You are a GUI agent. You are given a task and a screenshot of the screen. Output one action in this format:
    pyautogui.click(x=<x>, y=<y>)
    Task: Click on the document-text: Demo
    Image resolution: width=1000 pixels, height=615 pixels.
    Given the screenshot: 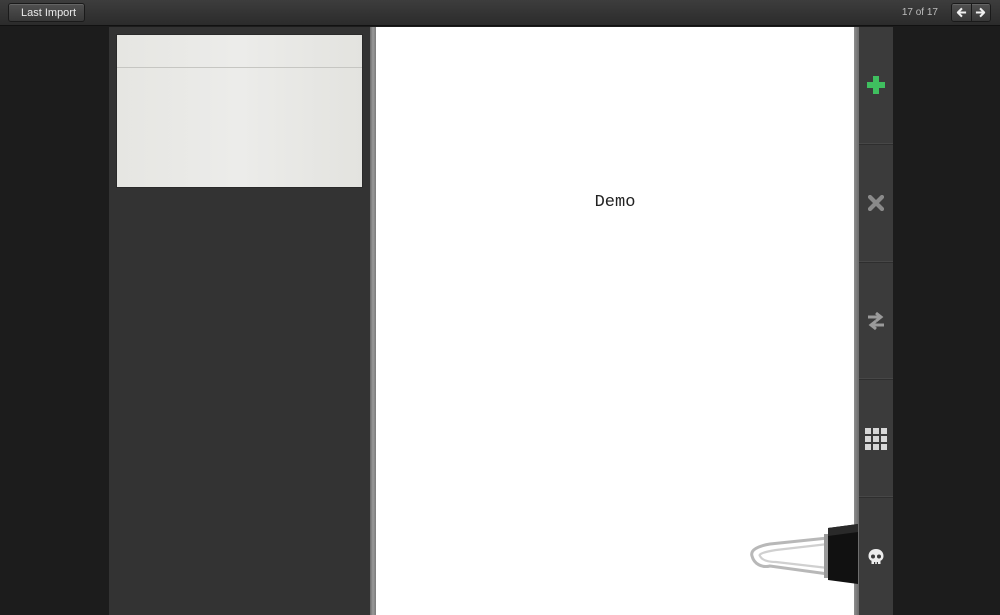 What is the action you would take?
    pyautogui.click(x=615, y=202)
    